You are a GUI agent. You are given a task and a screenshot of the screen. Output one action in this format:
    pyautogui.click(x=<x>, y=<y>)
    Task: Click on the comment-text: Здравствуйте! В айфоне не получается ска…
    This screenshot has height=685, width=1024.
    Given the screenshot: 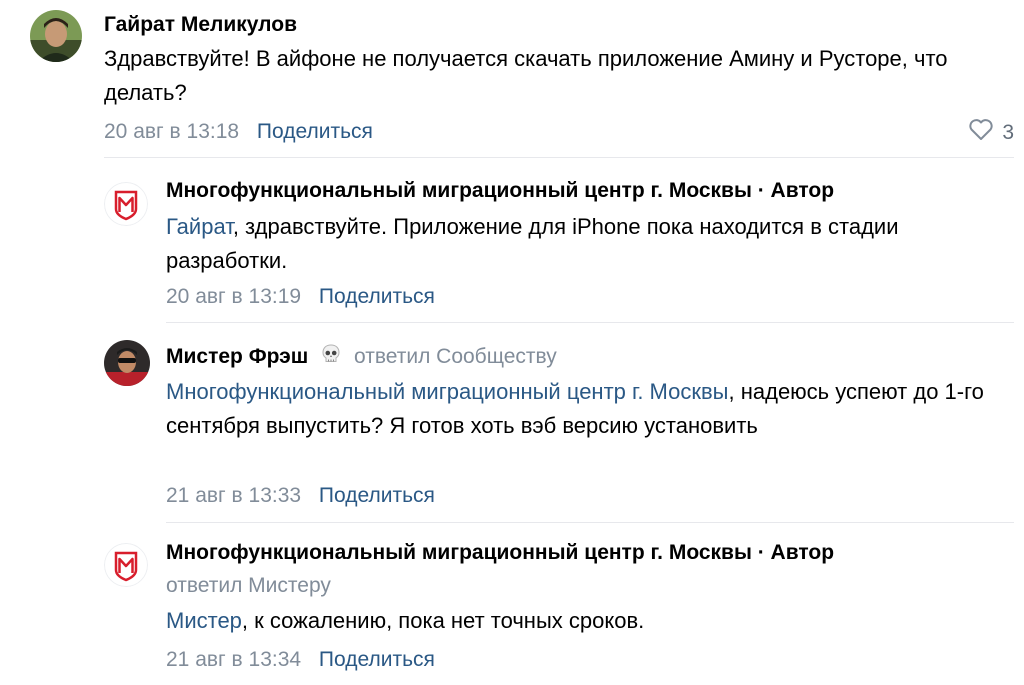 What is the action you would take?
    pyautogui.click(x=526, y=75)
    